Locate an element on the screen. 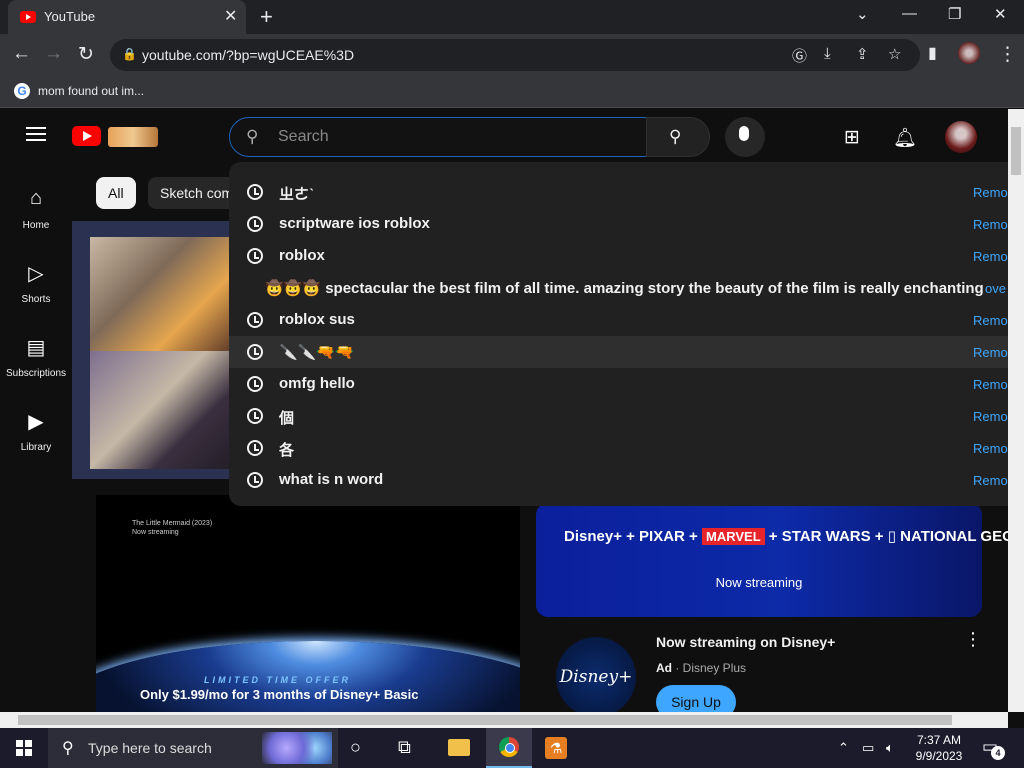 The width and height of the screenshot is (1024, 768). suggestion-item: scriptware ios roblox Remo is located at coordinates (618, 224).